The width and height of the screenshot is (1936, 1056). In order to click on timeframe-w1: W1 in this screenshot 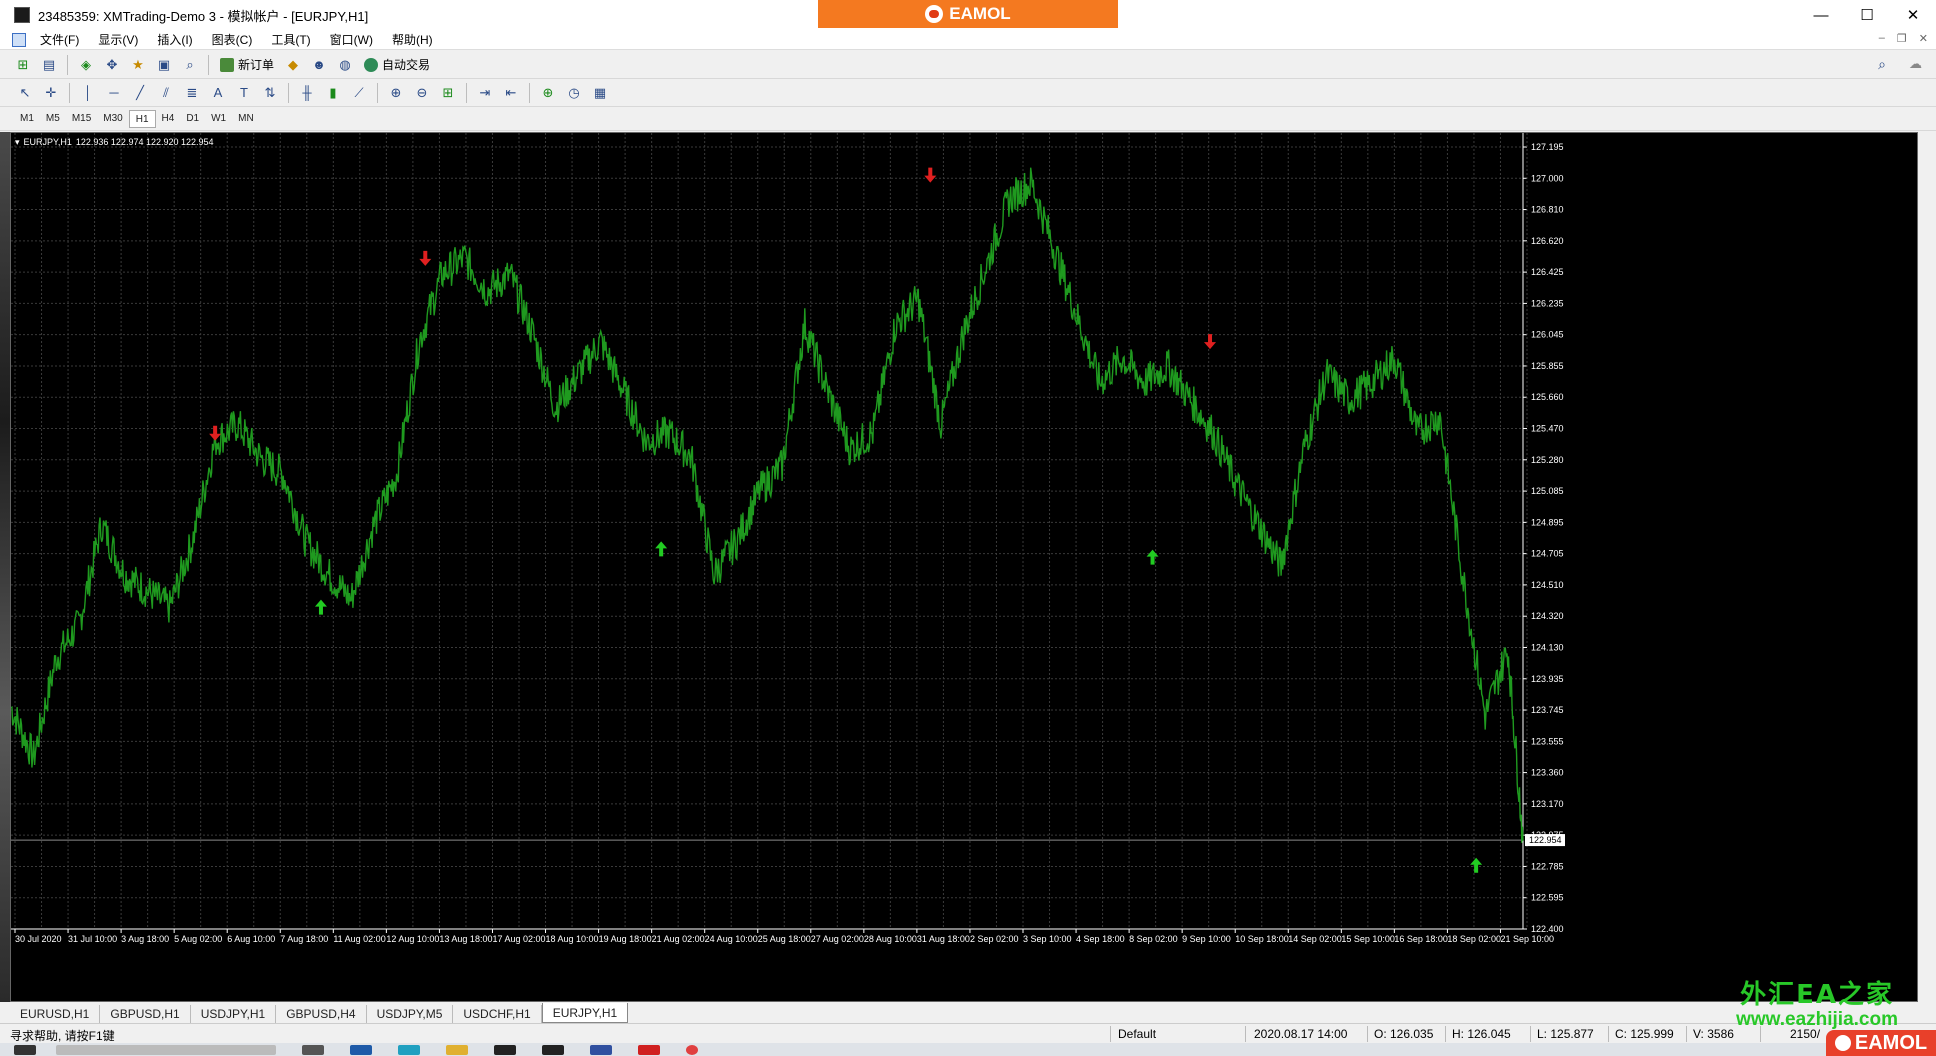, I will do `click(218, 119)`.